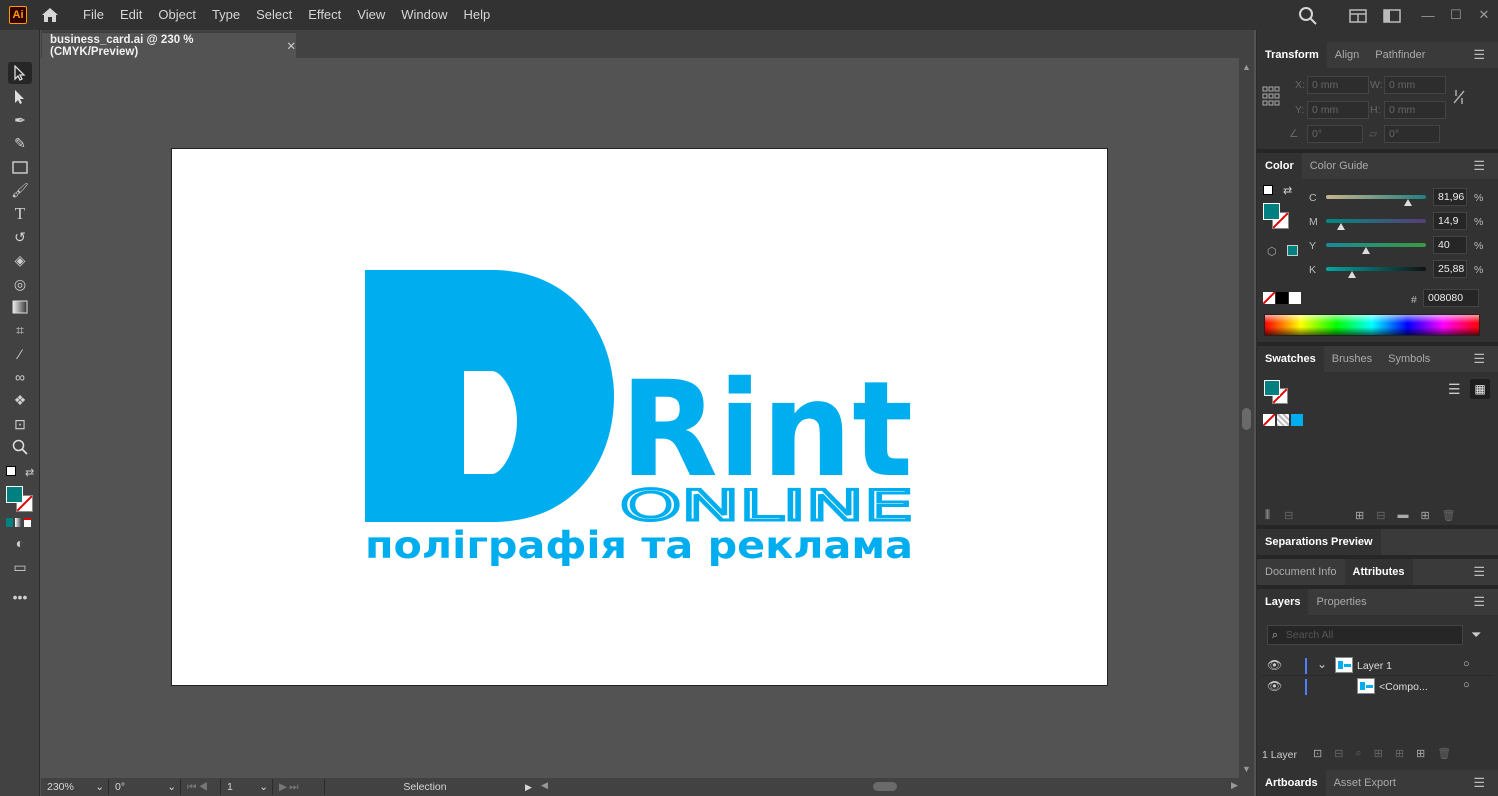  Describe the element at coordinates (20, 543) in the screenshot. I see `drawing-modes-icon: ◐` at that location.